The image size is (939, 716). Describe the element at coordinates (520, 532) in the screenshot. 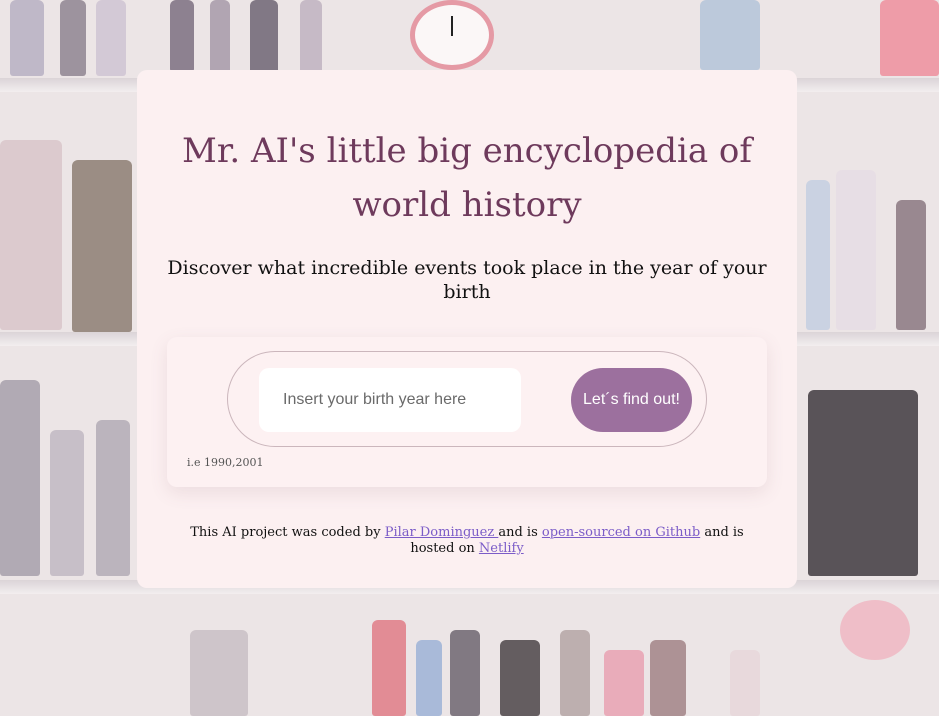

I see `footer-text: and is` at that location.